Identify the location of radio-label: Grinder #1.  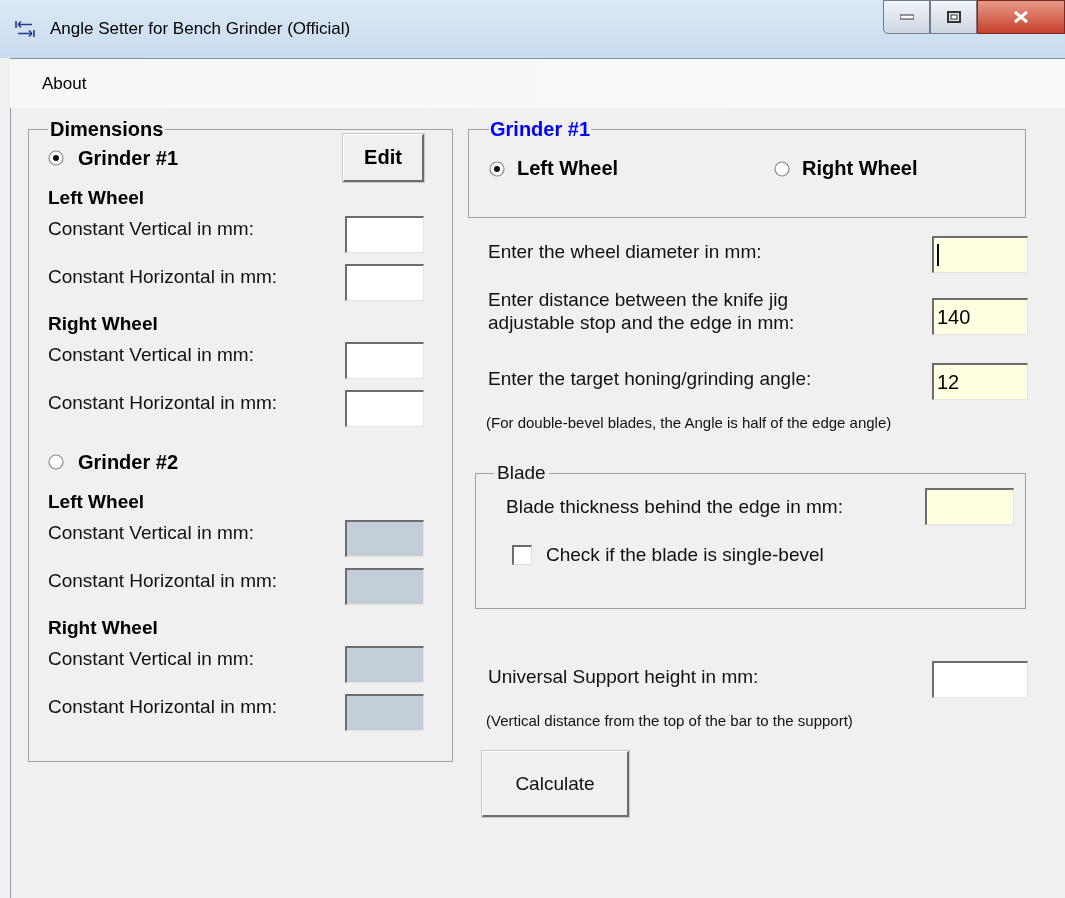
(129, 158).